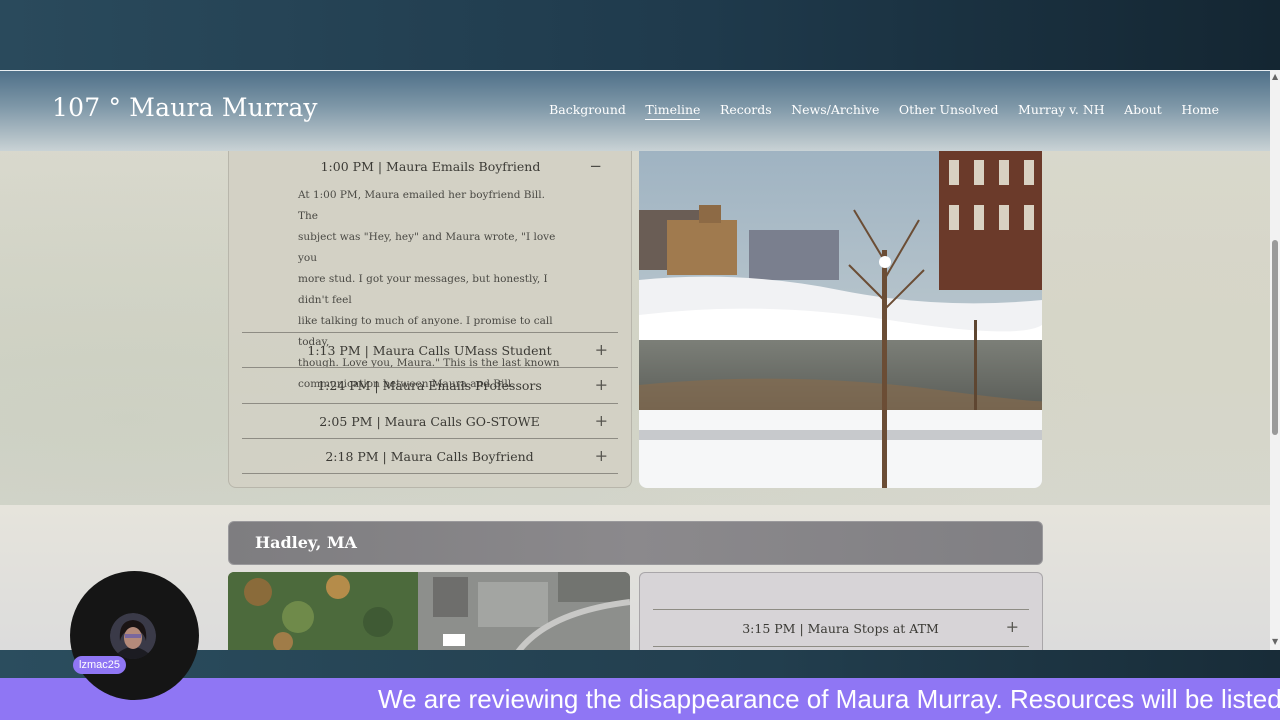  Describe the element at coordinates (430, 473) in the screenshot. I see `accordion-divider` at that location.